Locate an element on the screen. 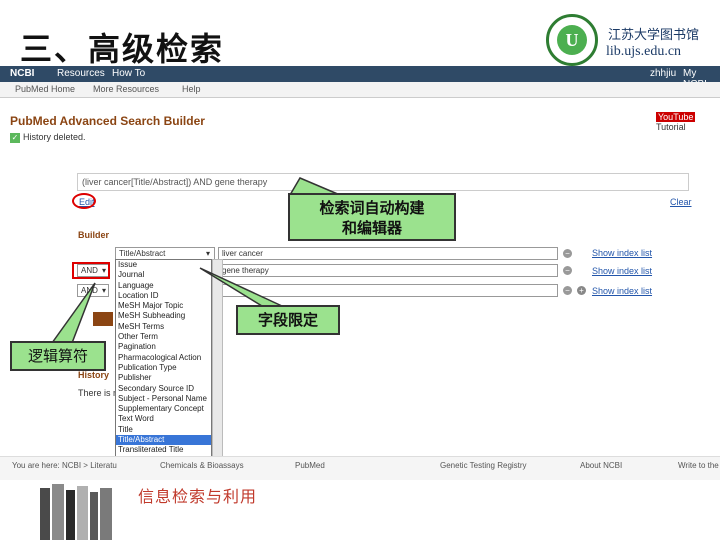 The image size is (720, 540). books-decoration-icon is located at coordinates (76, 512).